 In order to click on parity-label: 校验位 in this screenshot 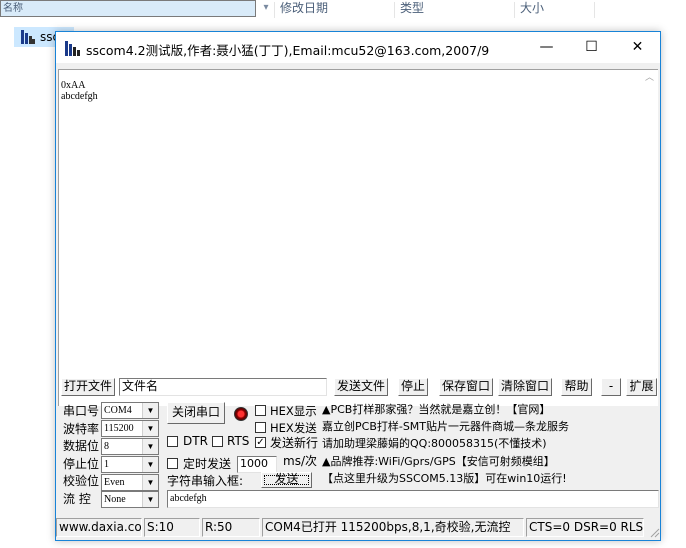, I will do `click(81, 481)`.